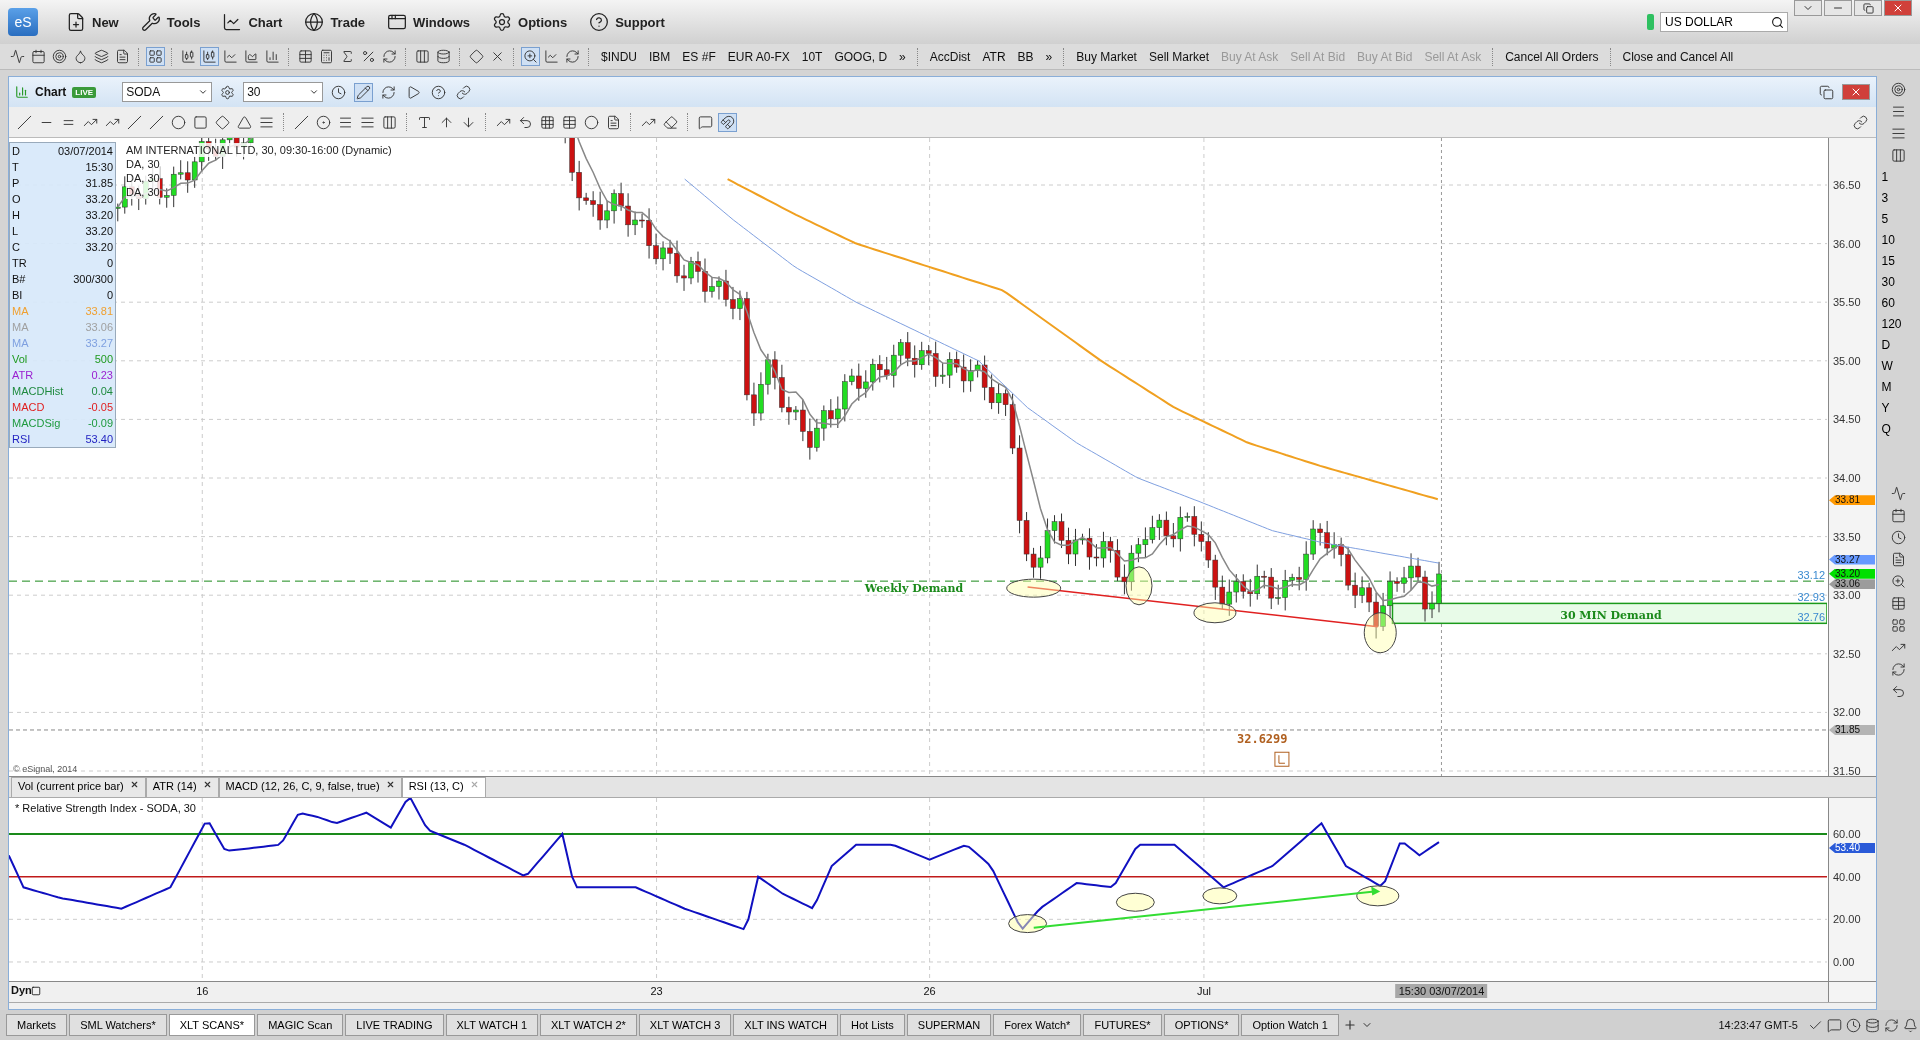  Describe the element at coordinates (492, 1025) in the screenshot. I see `page-tab: XLT WATCH 1` at that location.